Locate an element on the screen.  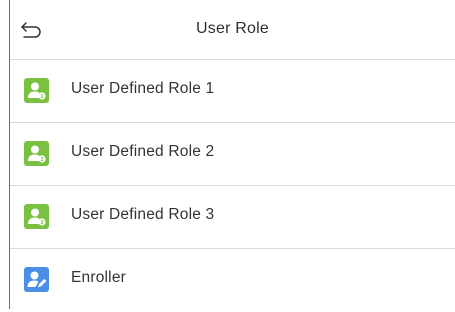
list-item-label: User Defined Role 3 is located at coordinates (143, 214).